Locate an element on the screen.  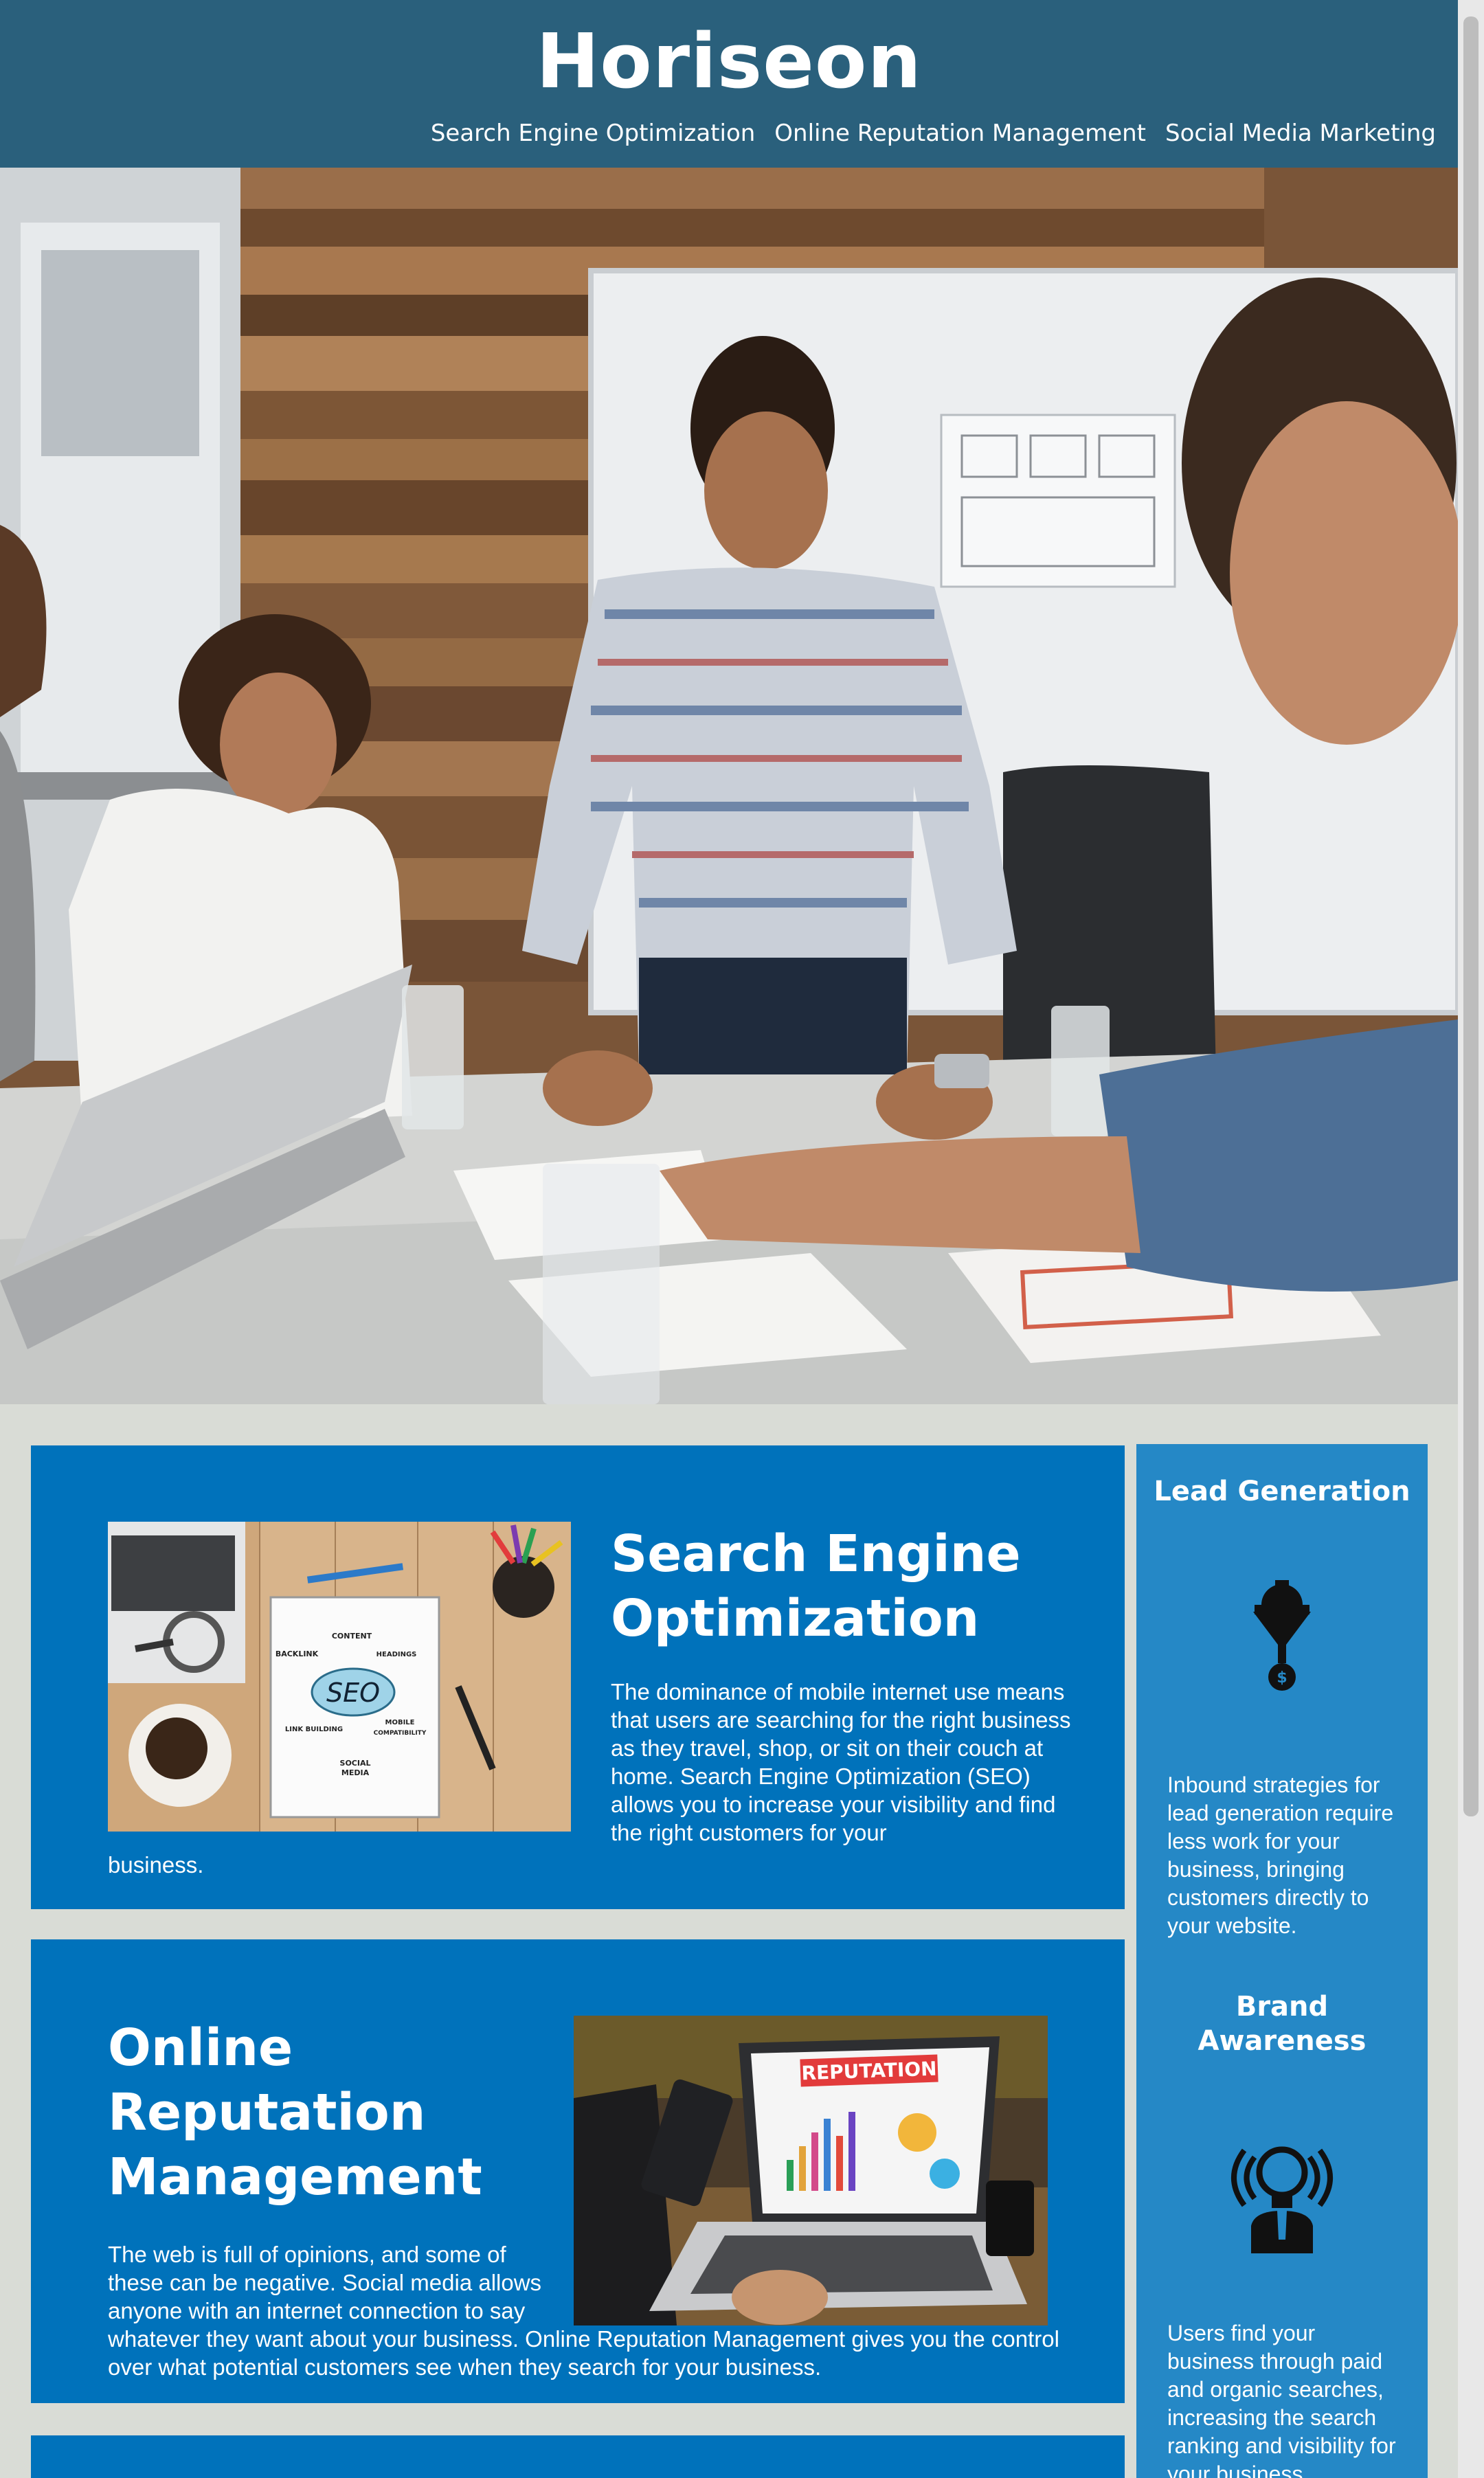
seo-word-headings: HEADINGS is located at coordinates (396, 1654).